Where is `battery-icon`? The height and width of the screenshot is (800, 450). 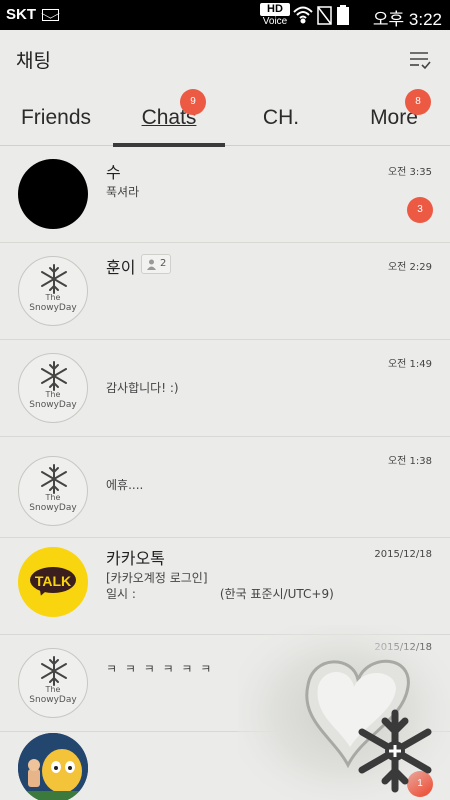
battery-icon is located at coordinates (343, 15).